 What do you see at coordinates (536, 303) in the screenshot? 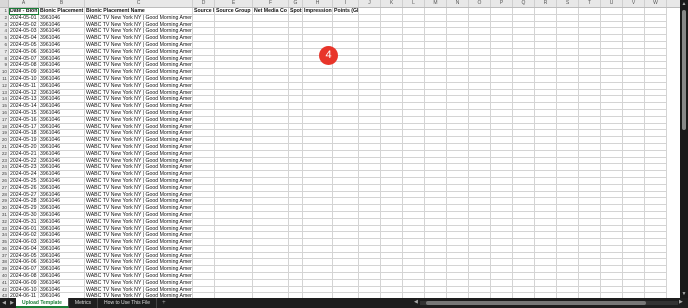
I see `horizontal-scroll-thumb` at bounding box center [536, 303].